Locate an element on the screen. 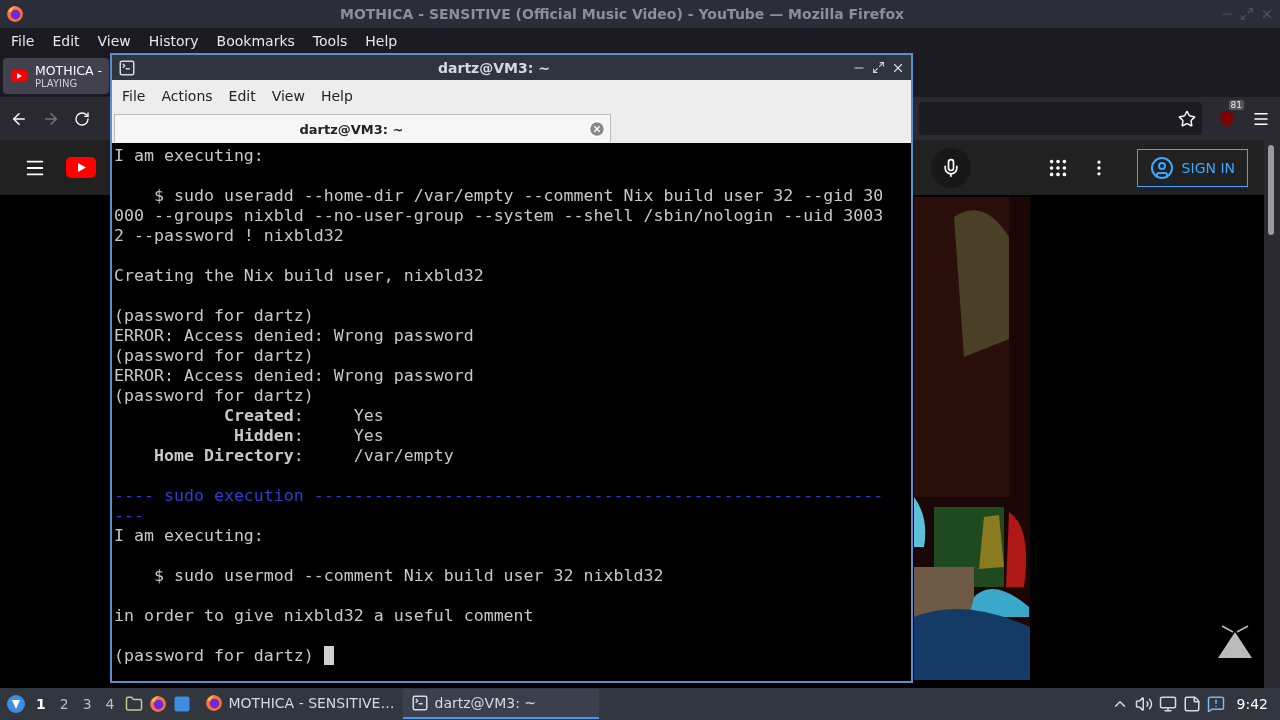 The width and height of the screenshot is (1280, 720). start-menu-icon is located at coordinates (16, 704).